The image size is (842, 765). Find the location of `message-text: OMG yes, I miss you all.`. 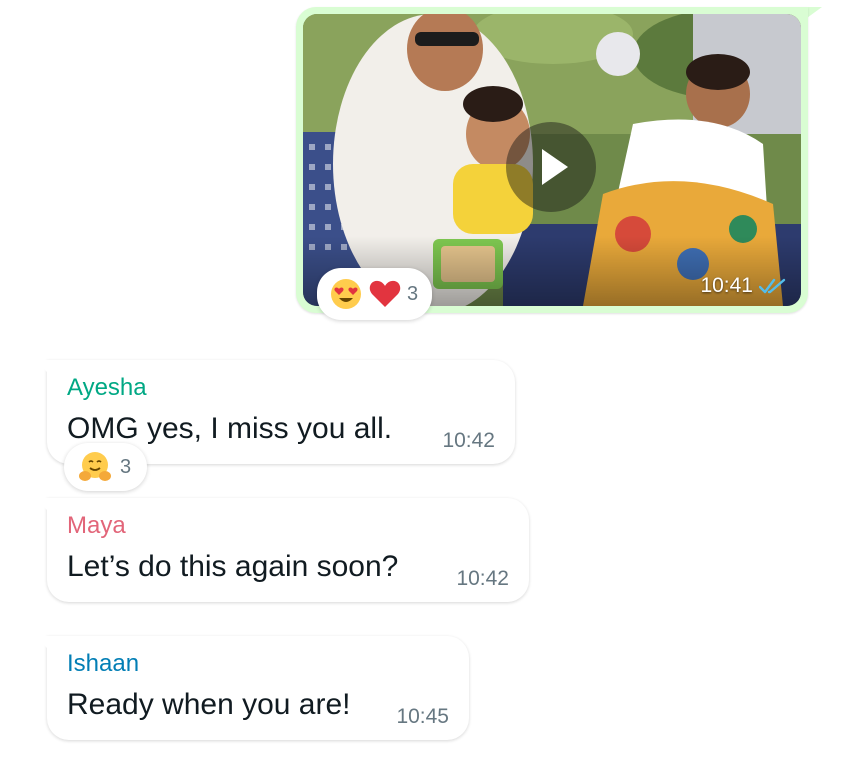

message-text: OMG yes, I miss you all. is located at coordinates (230, 428).